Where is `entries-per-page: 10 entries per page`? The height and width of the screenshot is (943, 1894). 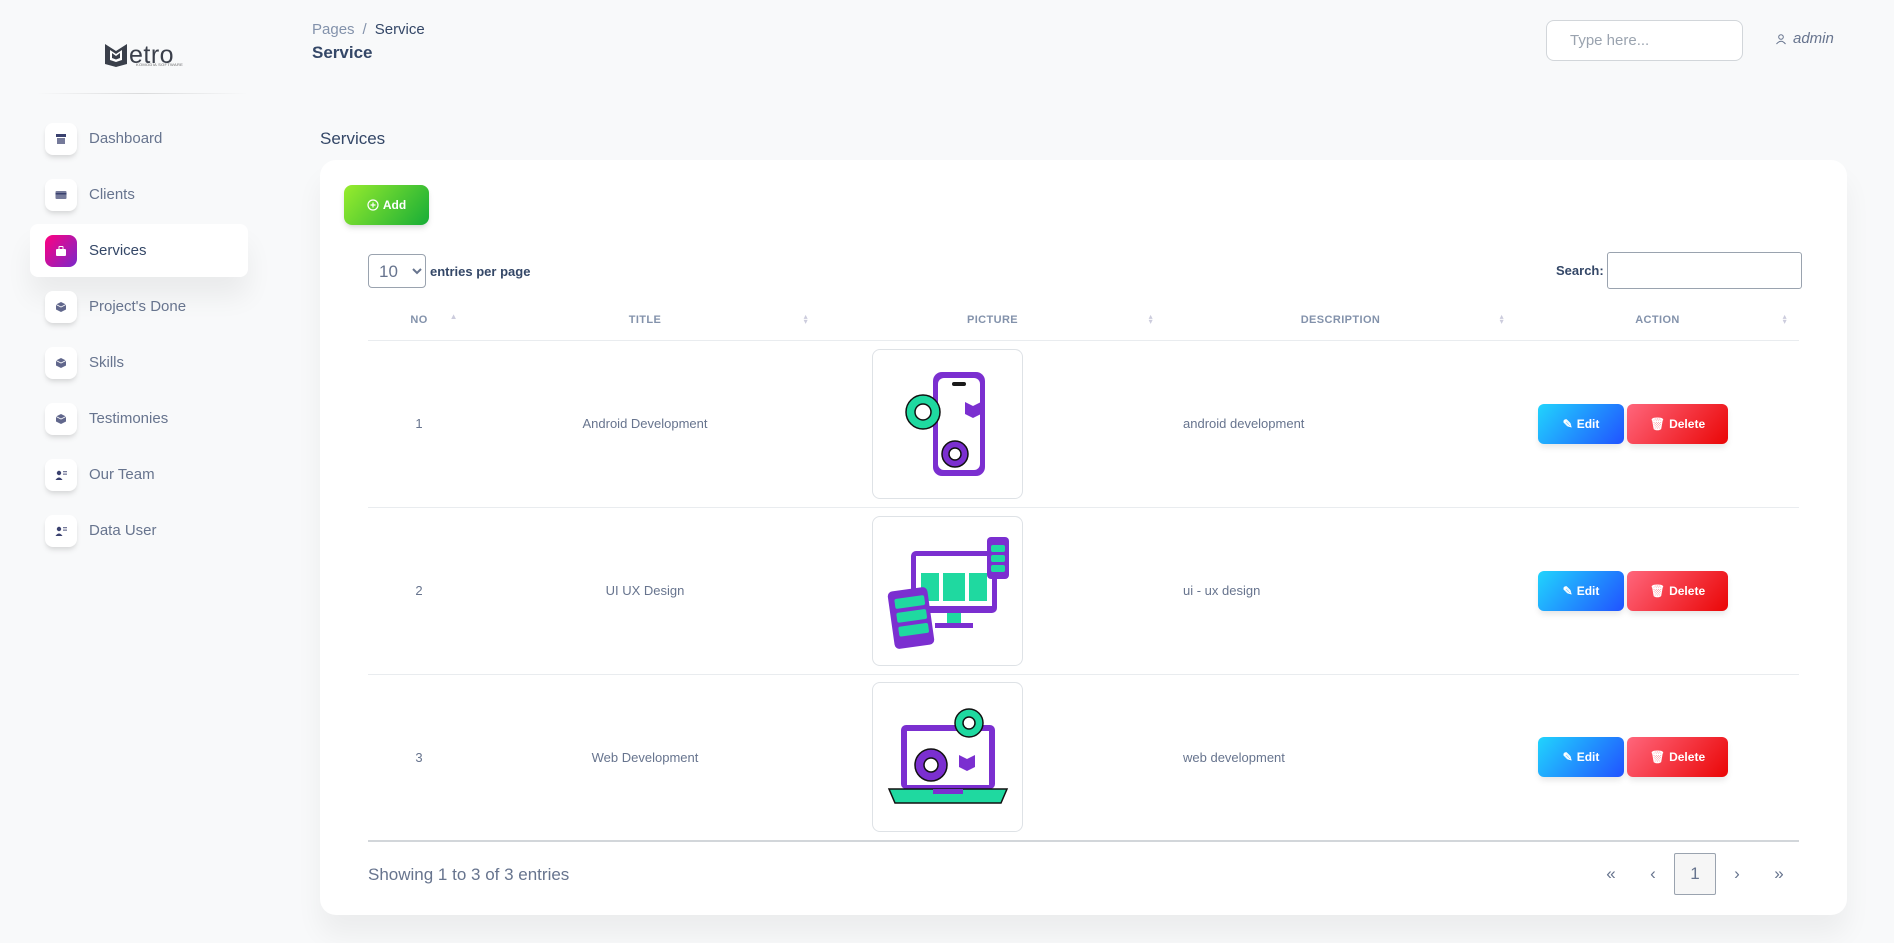
entries-per-page: 10 entries per page is located at coordinates (449, 271).